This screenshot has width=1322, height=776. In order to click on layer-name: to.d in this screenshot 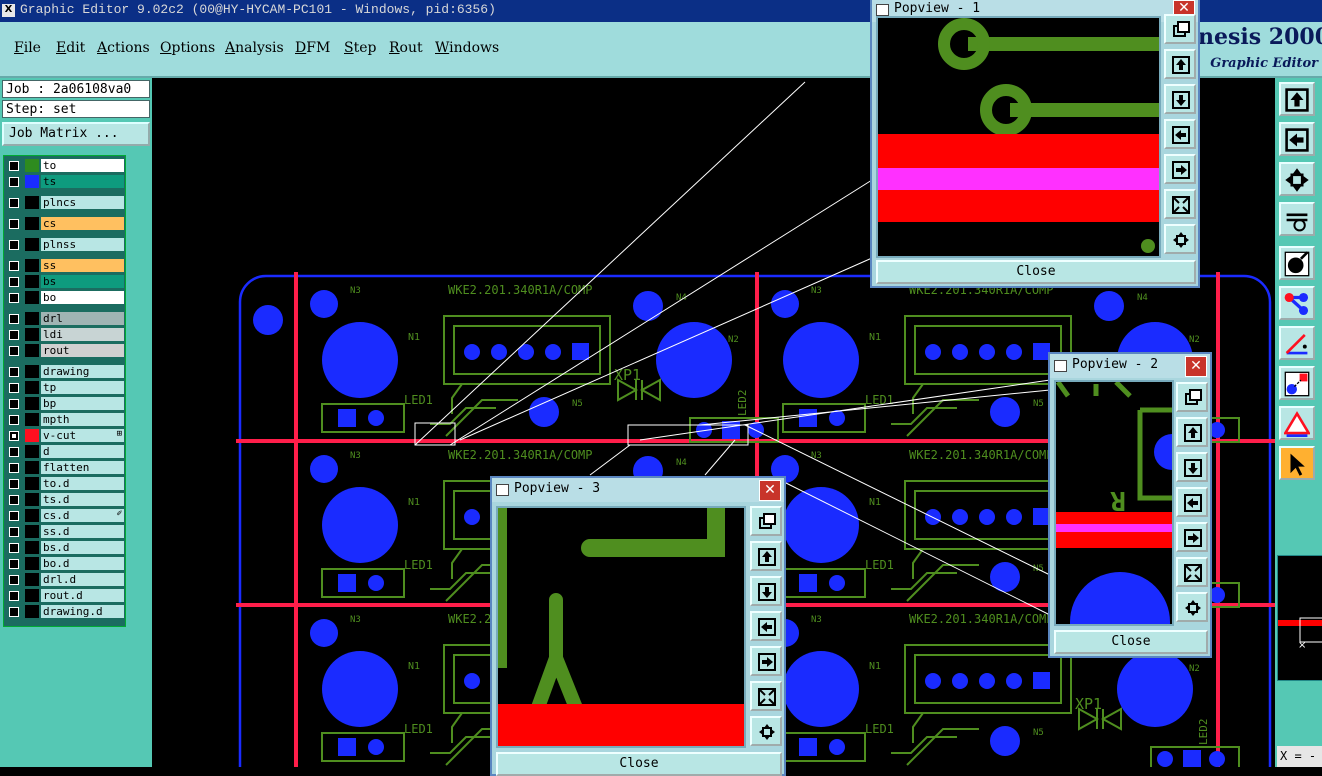, I will do `click(82, 483)`.